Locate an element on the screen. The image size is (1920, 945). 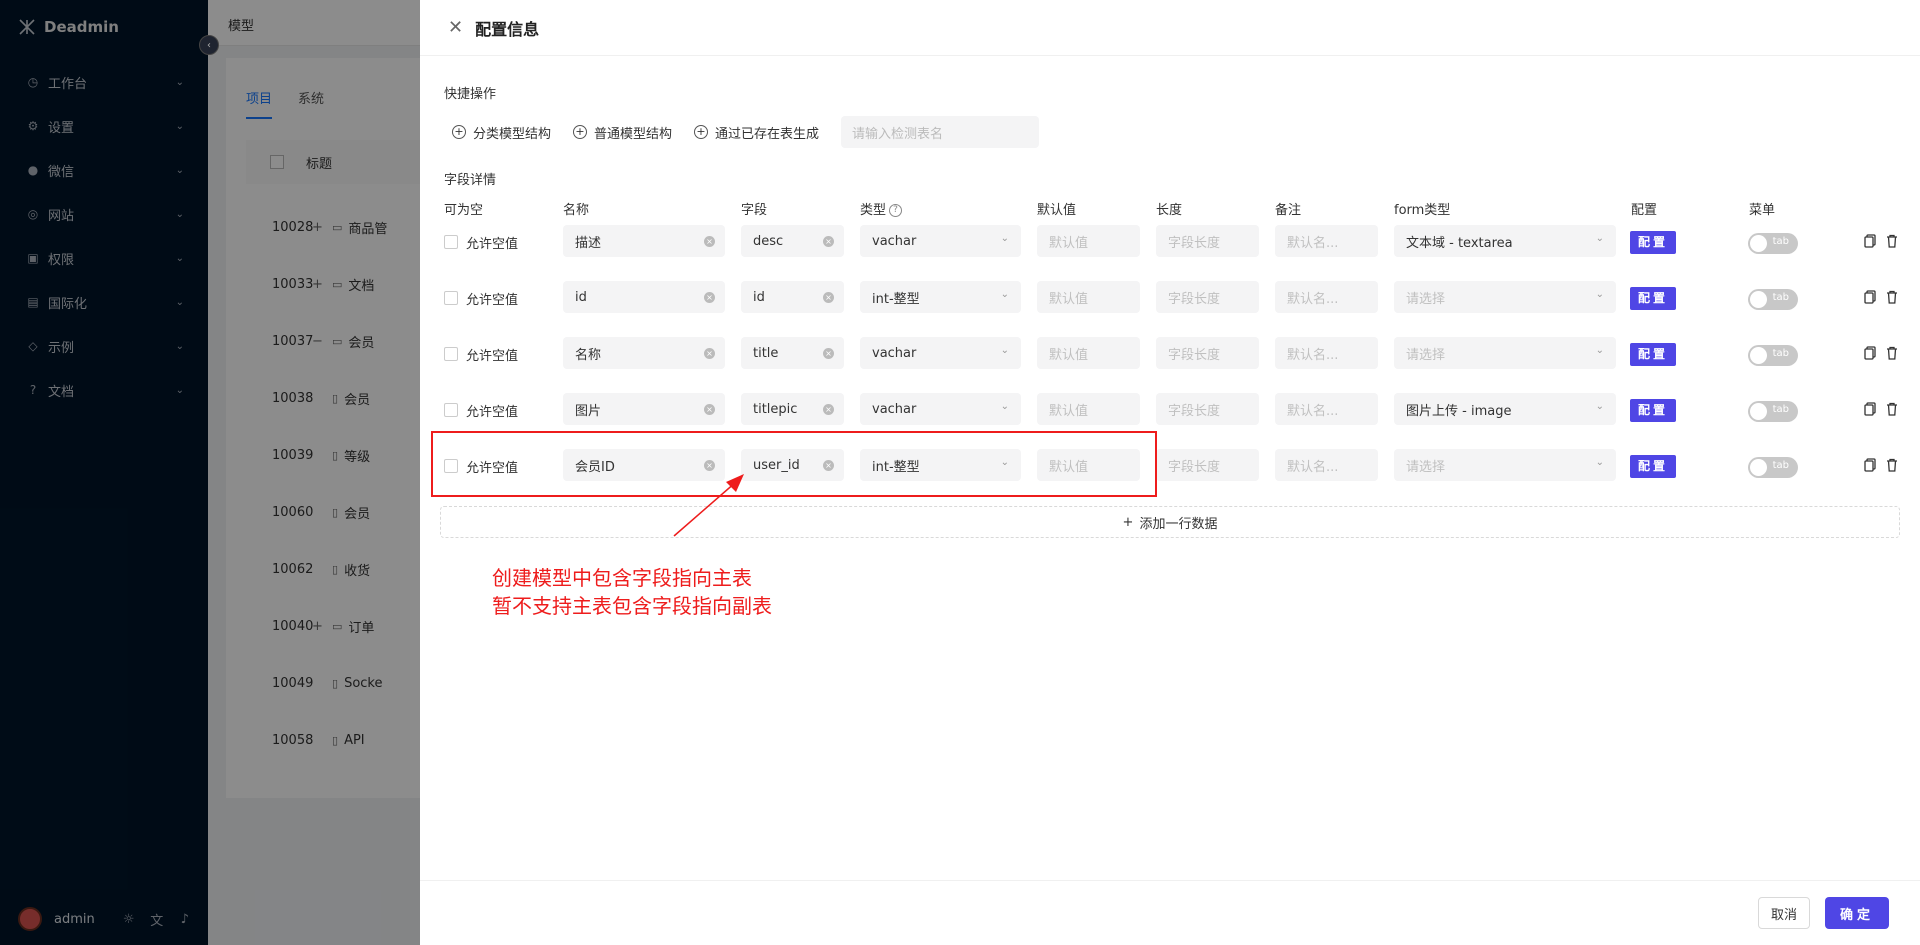
form-type-placeholder: 请选择 is located at coordinates (1426, 355).